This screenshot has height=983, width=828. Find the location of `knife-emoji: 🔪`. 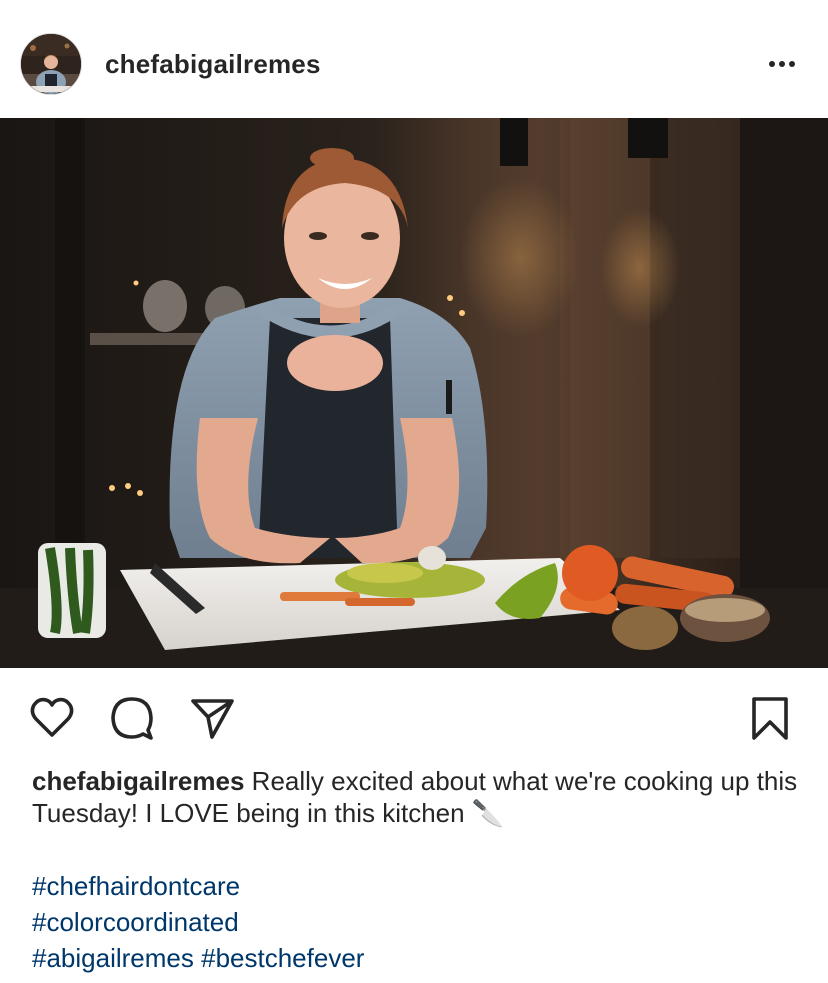

knife-emoji: 🔪 is located at coordinates (488, 813).